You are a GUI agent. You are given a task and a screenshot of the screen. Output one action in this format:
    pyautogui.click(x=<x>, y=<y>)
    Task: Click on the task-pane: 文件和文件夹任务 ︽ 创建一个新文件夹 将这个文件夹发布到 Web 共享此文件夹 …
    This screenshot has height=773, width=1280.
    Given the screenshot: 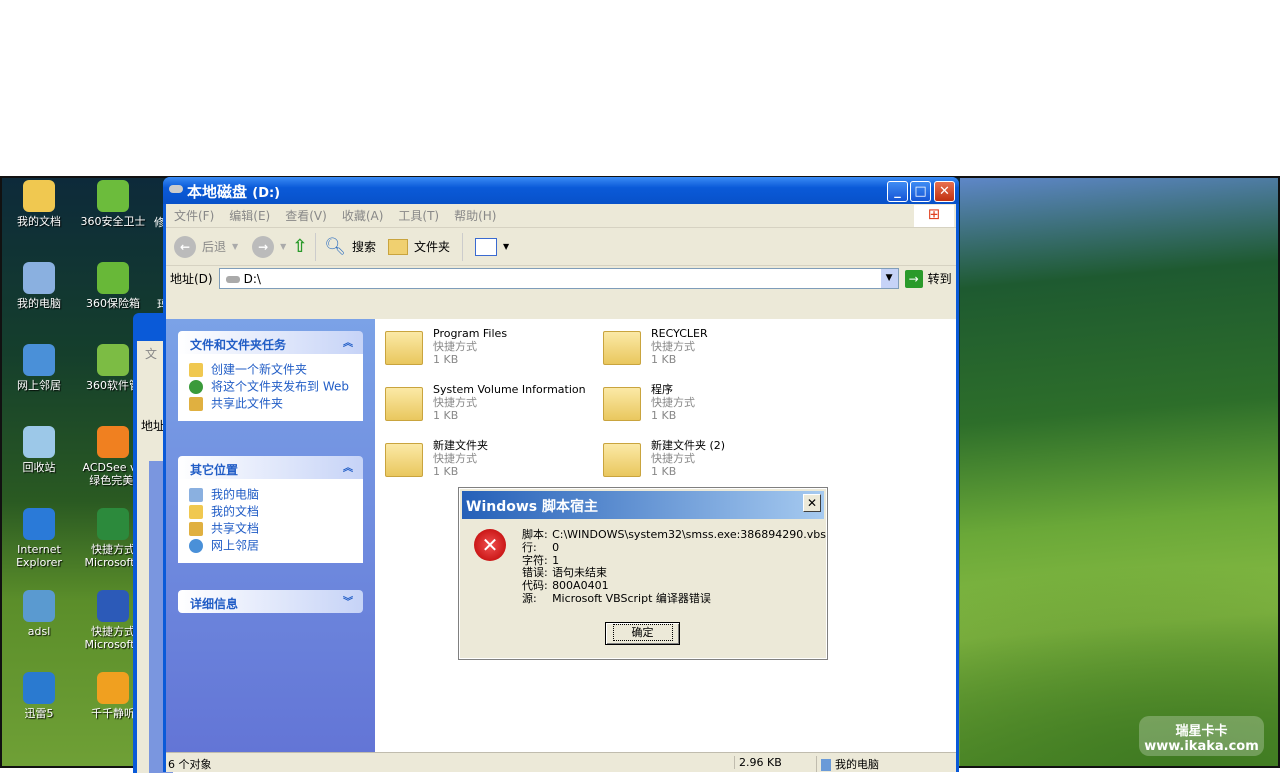 What is the action you would take?
    pyautogui.click(x=270, y=535)
    